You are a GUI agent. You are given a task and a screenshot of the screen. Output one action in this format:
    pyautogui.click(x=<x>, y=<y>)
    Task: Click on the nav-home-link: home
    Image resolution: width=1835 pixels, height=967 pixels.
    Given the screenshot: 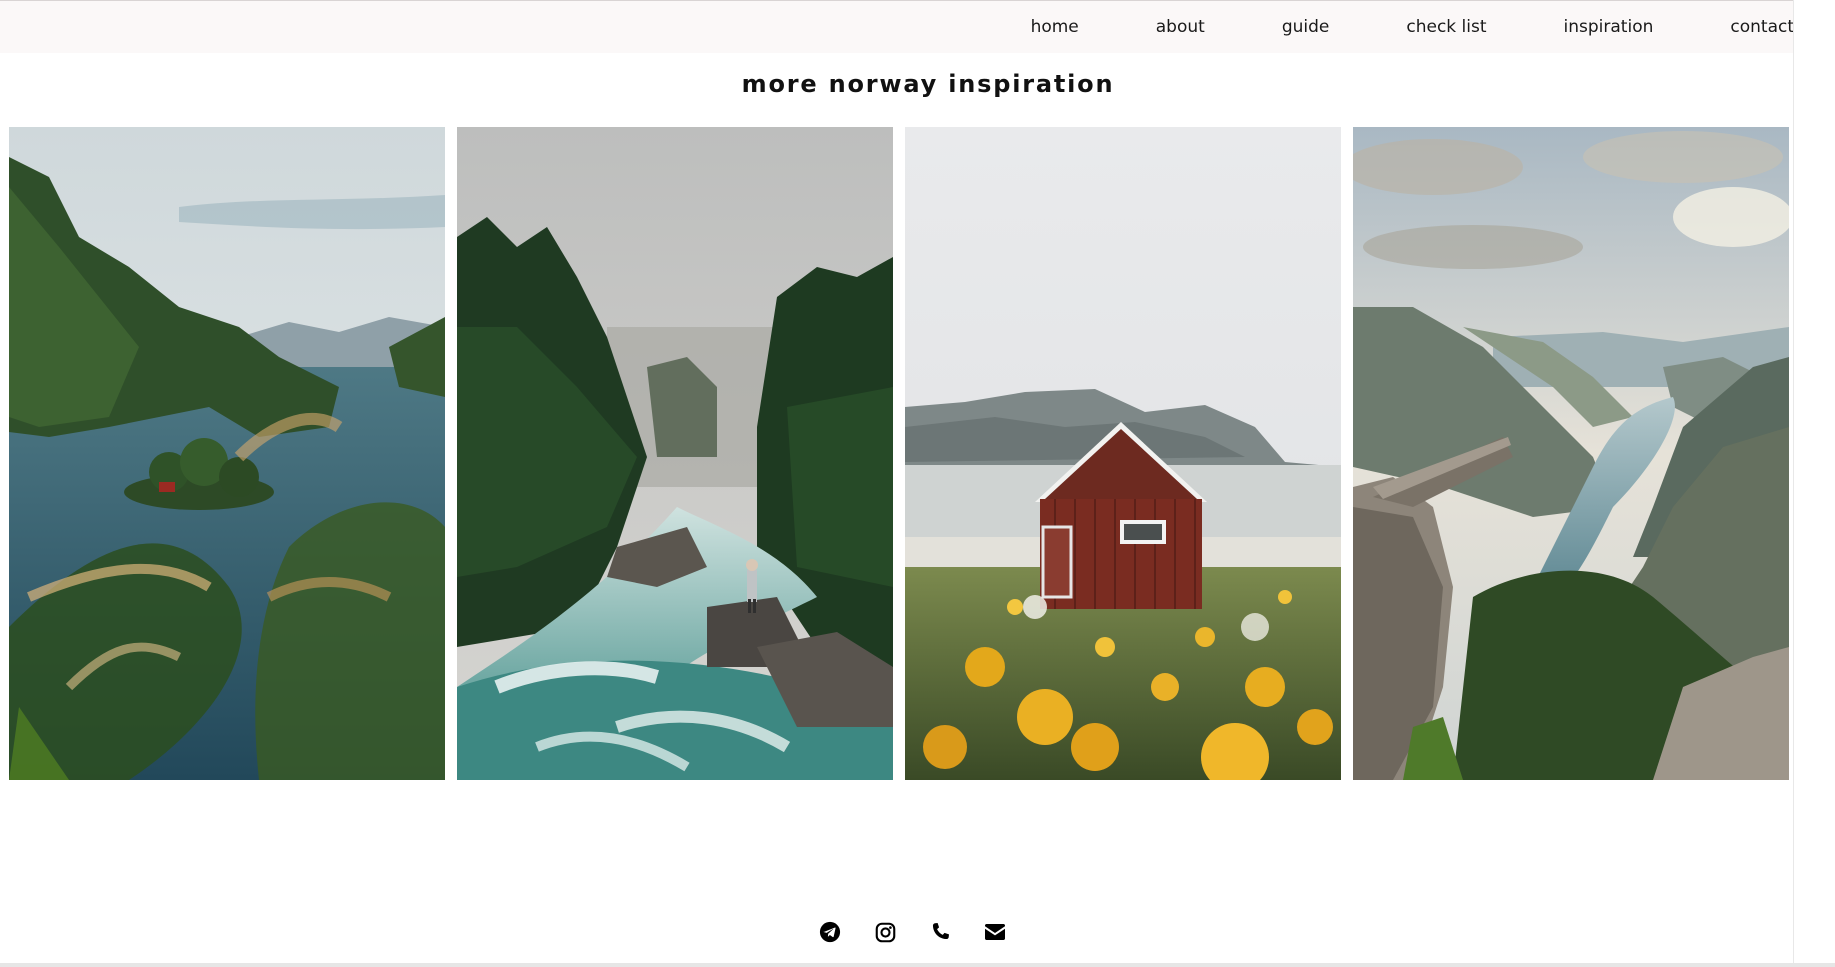 What is the action you would take?
    pyautogui.click(x=1055, y=27)
    